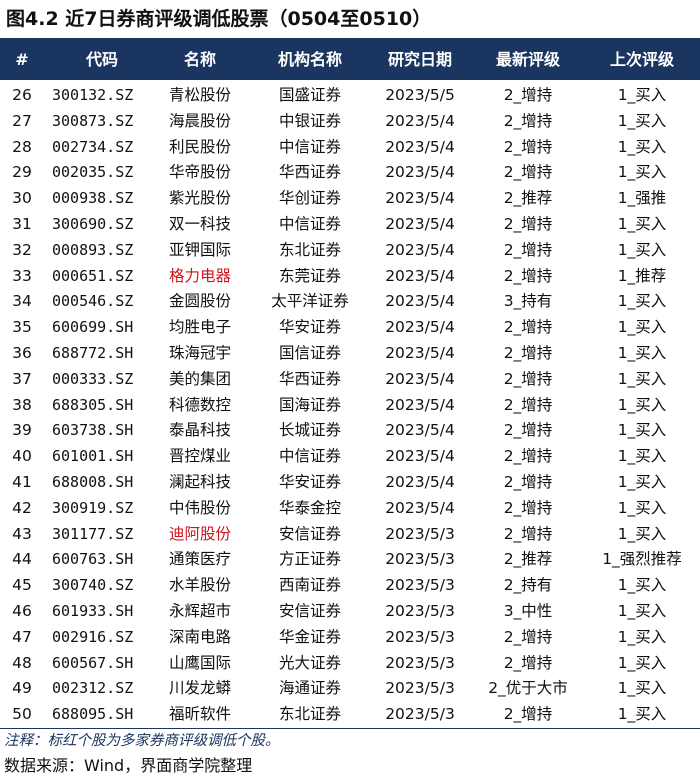 Image resolution: width=700 pixels, height=780 pixels. Describe the element at coordinates (350, 483) in the screenshot. I see `table-row: 41 688008.SH 澜起科技 华安证券 2023/5/4 2_增持 1_买入` at that location.